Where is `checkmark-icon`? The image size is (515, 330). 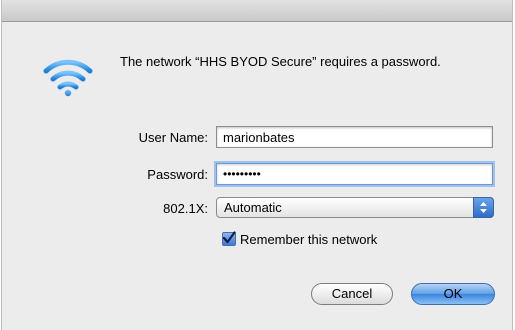 checkmark-icon is located at coordinates (229, 237).